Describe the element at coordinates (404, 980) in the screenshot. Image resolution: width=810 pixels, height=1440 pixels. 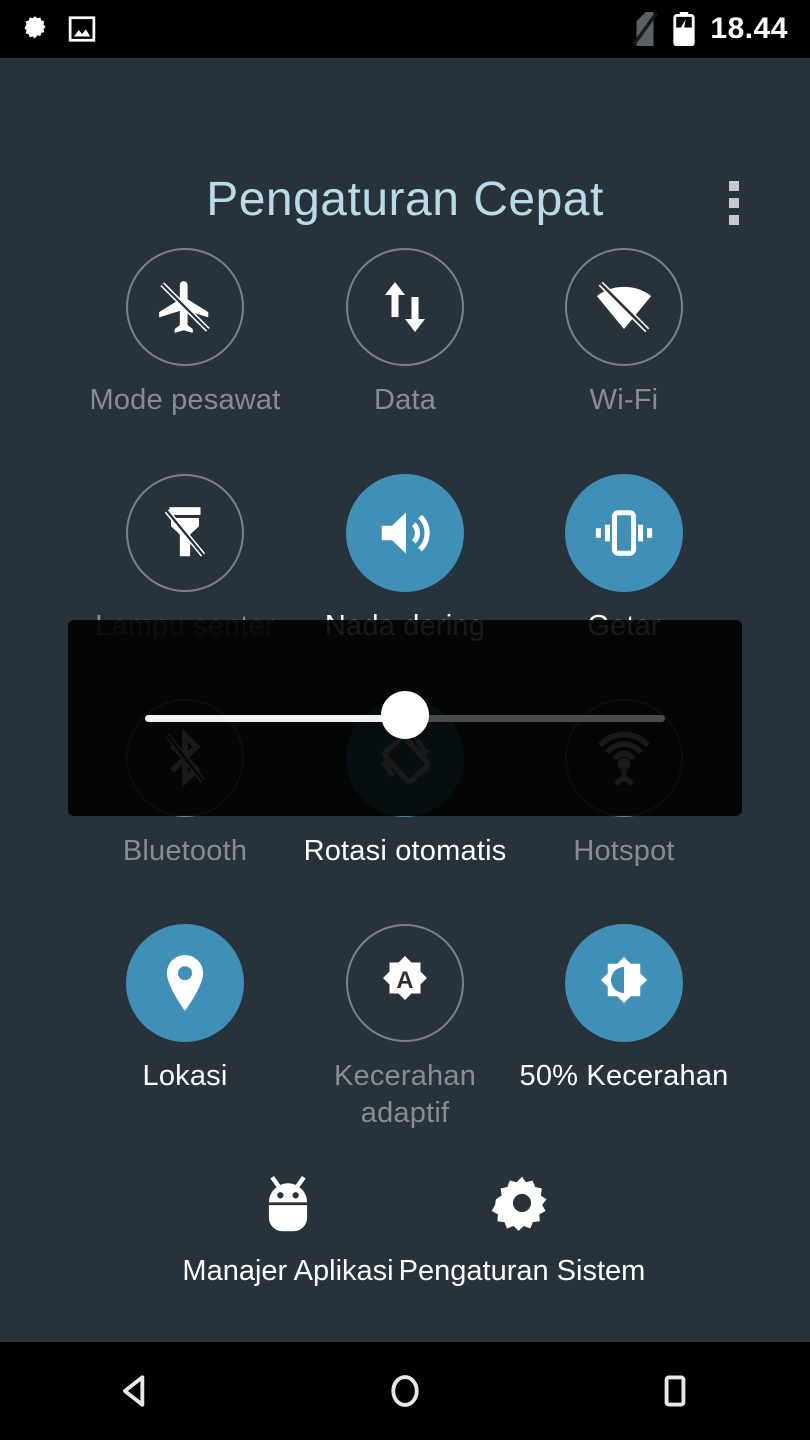
I see `svg-text: A` at that location.